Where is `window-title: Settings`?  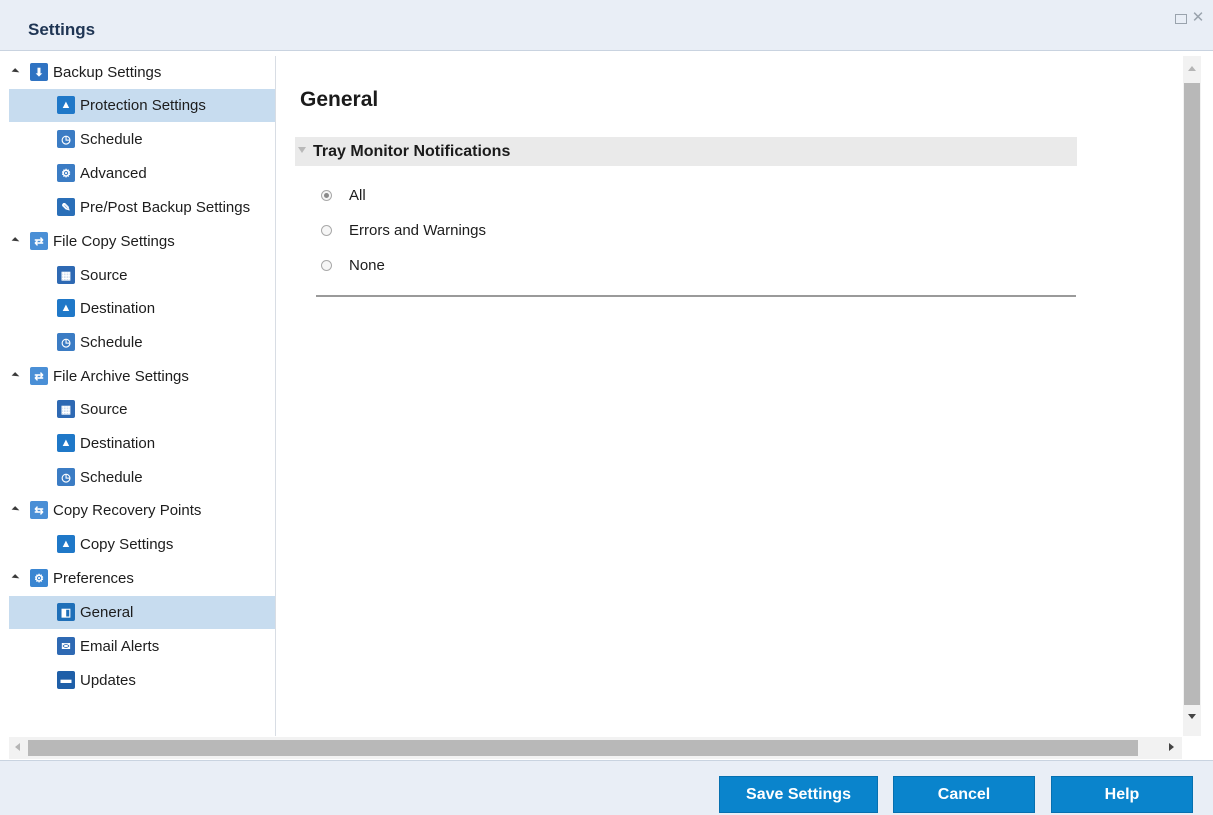
window-title: Settings is located at coordinates (62, 29).